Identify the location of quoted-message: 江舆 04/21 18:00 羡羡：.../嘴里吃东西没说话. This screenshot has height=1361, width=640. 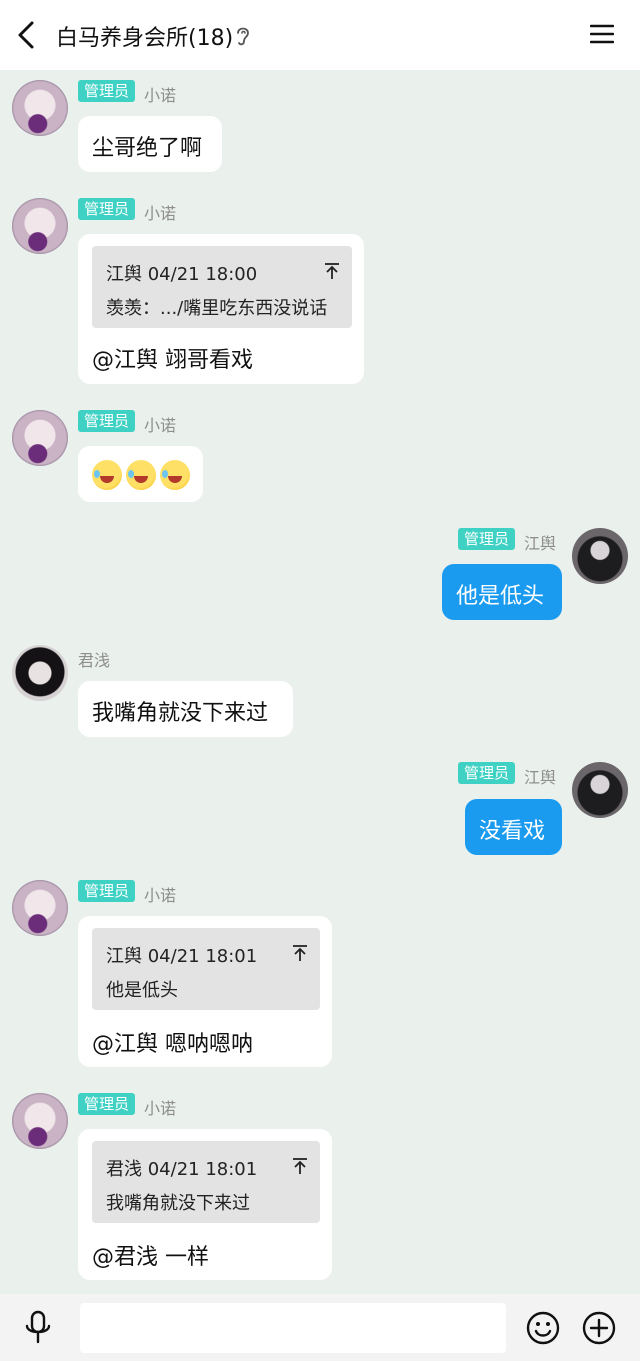
(222, 287).